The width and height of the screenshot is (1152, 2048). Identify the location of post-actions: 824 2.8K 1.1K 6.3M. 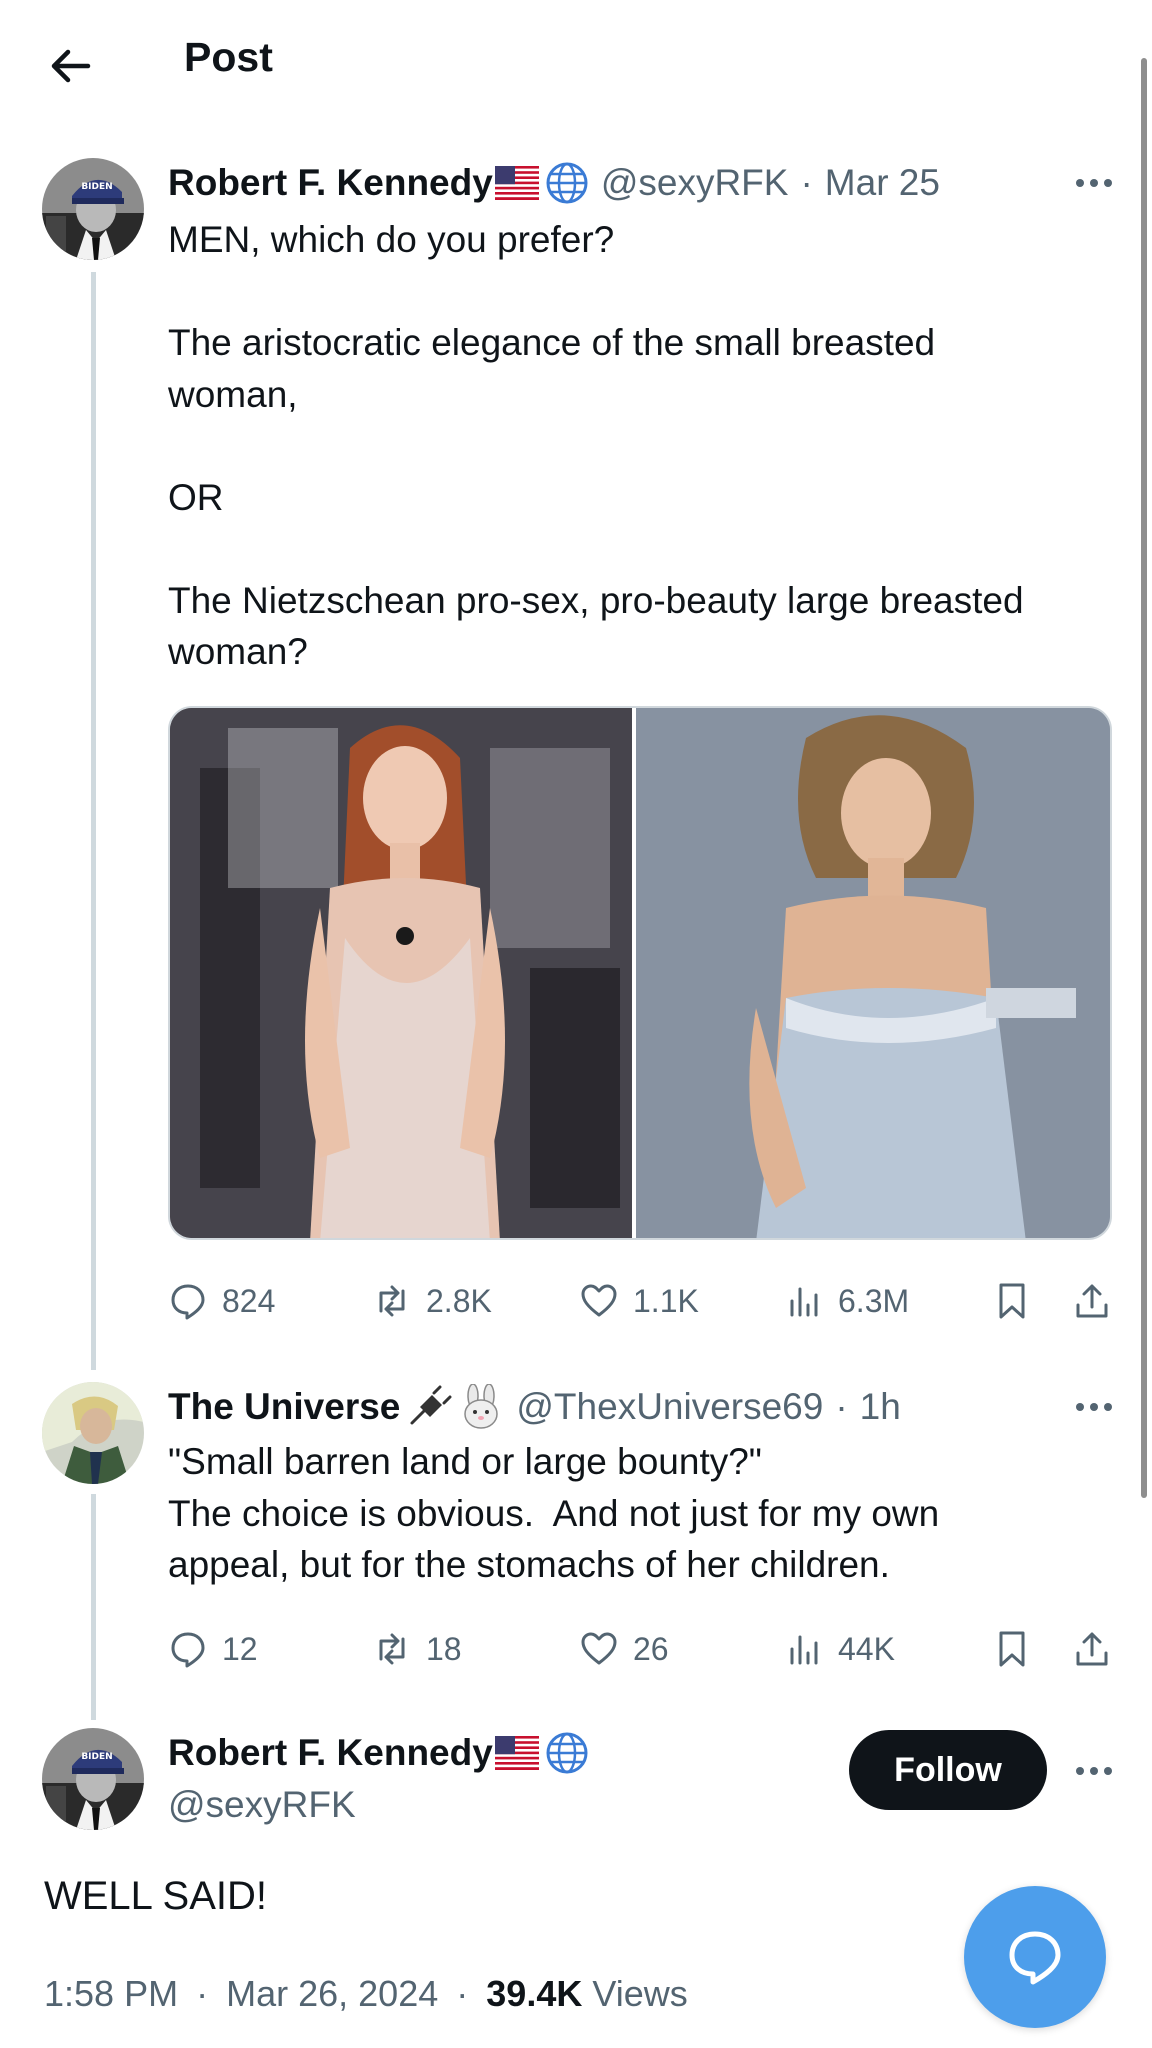
(640, 1301).